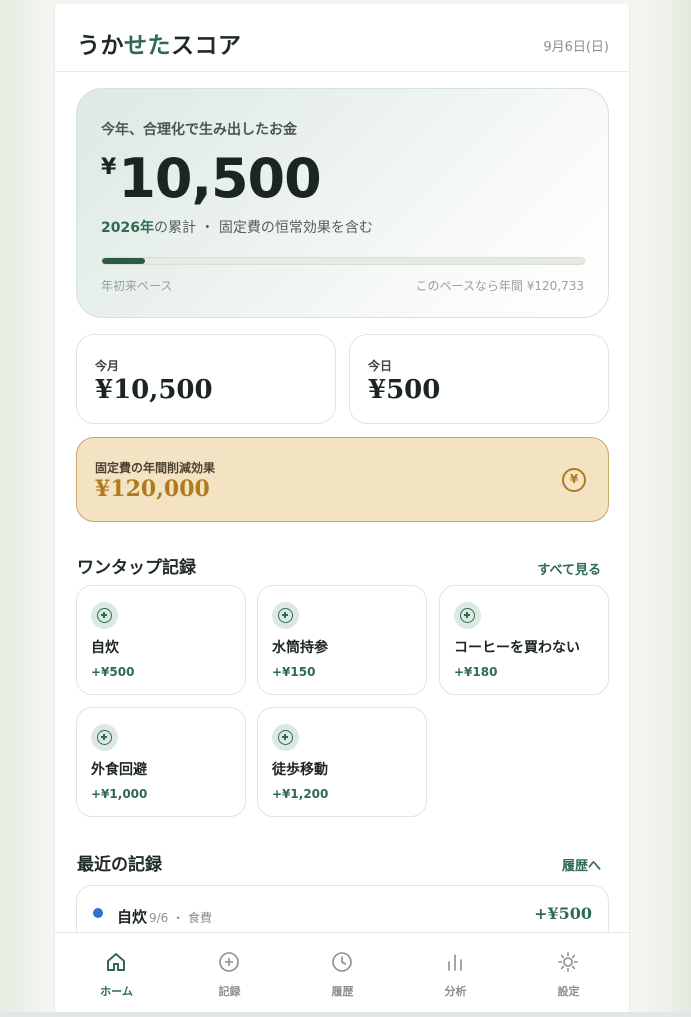  I want to click on nav-settings-label: 設定, so click(568, 991).